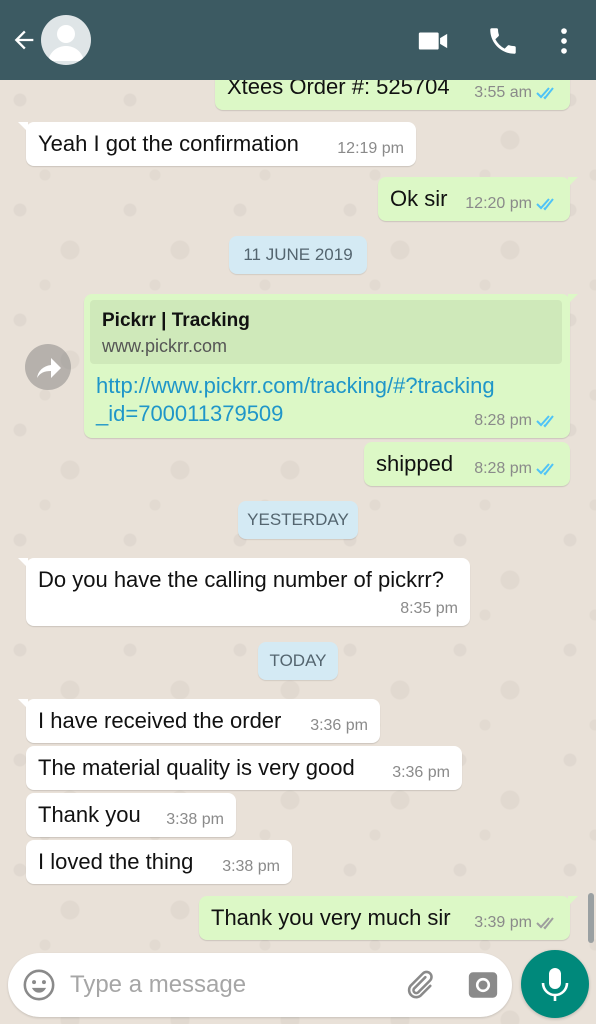 The width and height of the screenshot is (596, 1024). Describe the element at coordinates (176, 320) in the screenshot. I see `link-preview-title: Pickrr | Tracking` at that location.